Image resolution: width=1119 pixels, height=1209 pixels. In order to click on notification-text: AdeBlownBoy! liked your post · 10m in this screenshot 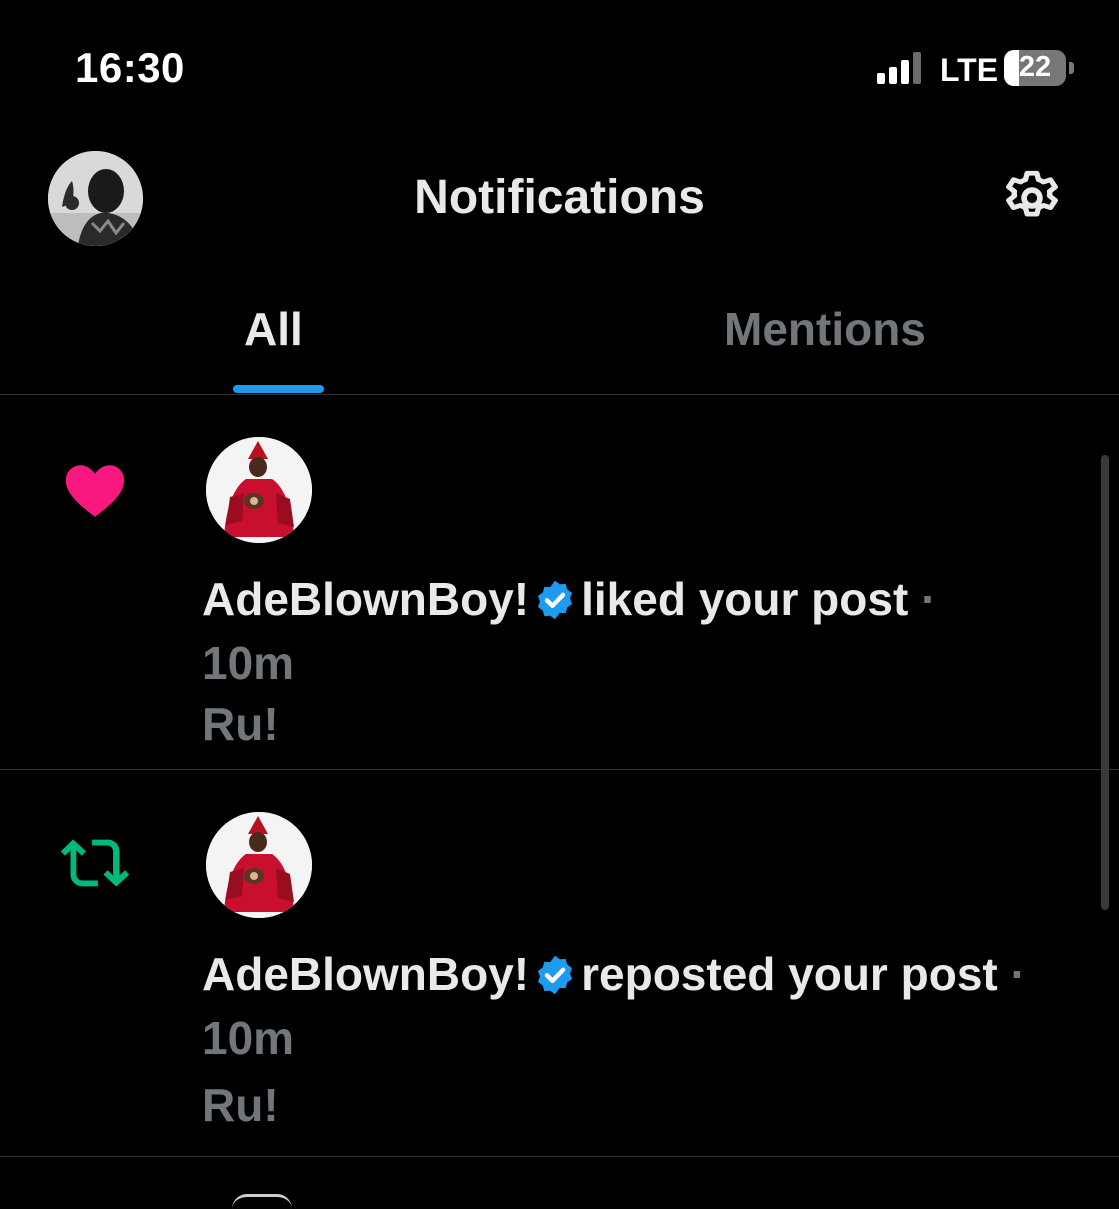, I will do `click(622, 631)`.